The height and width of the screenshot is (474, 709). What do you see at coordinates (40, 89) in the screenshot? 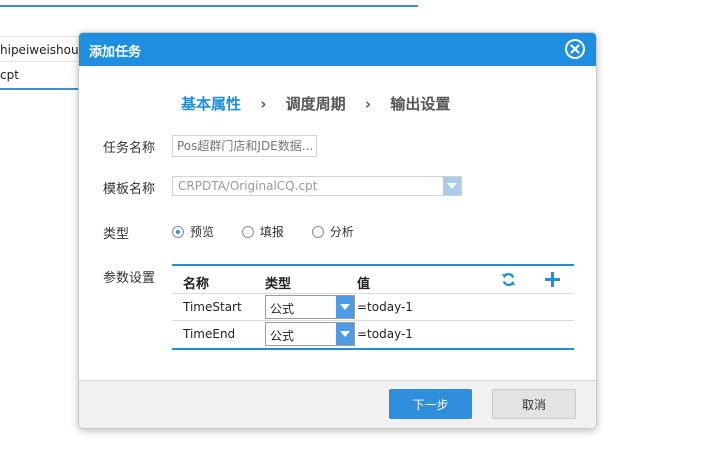
I see `background-list-underline` at bounding box center [40, 89].